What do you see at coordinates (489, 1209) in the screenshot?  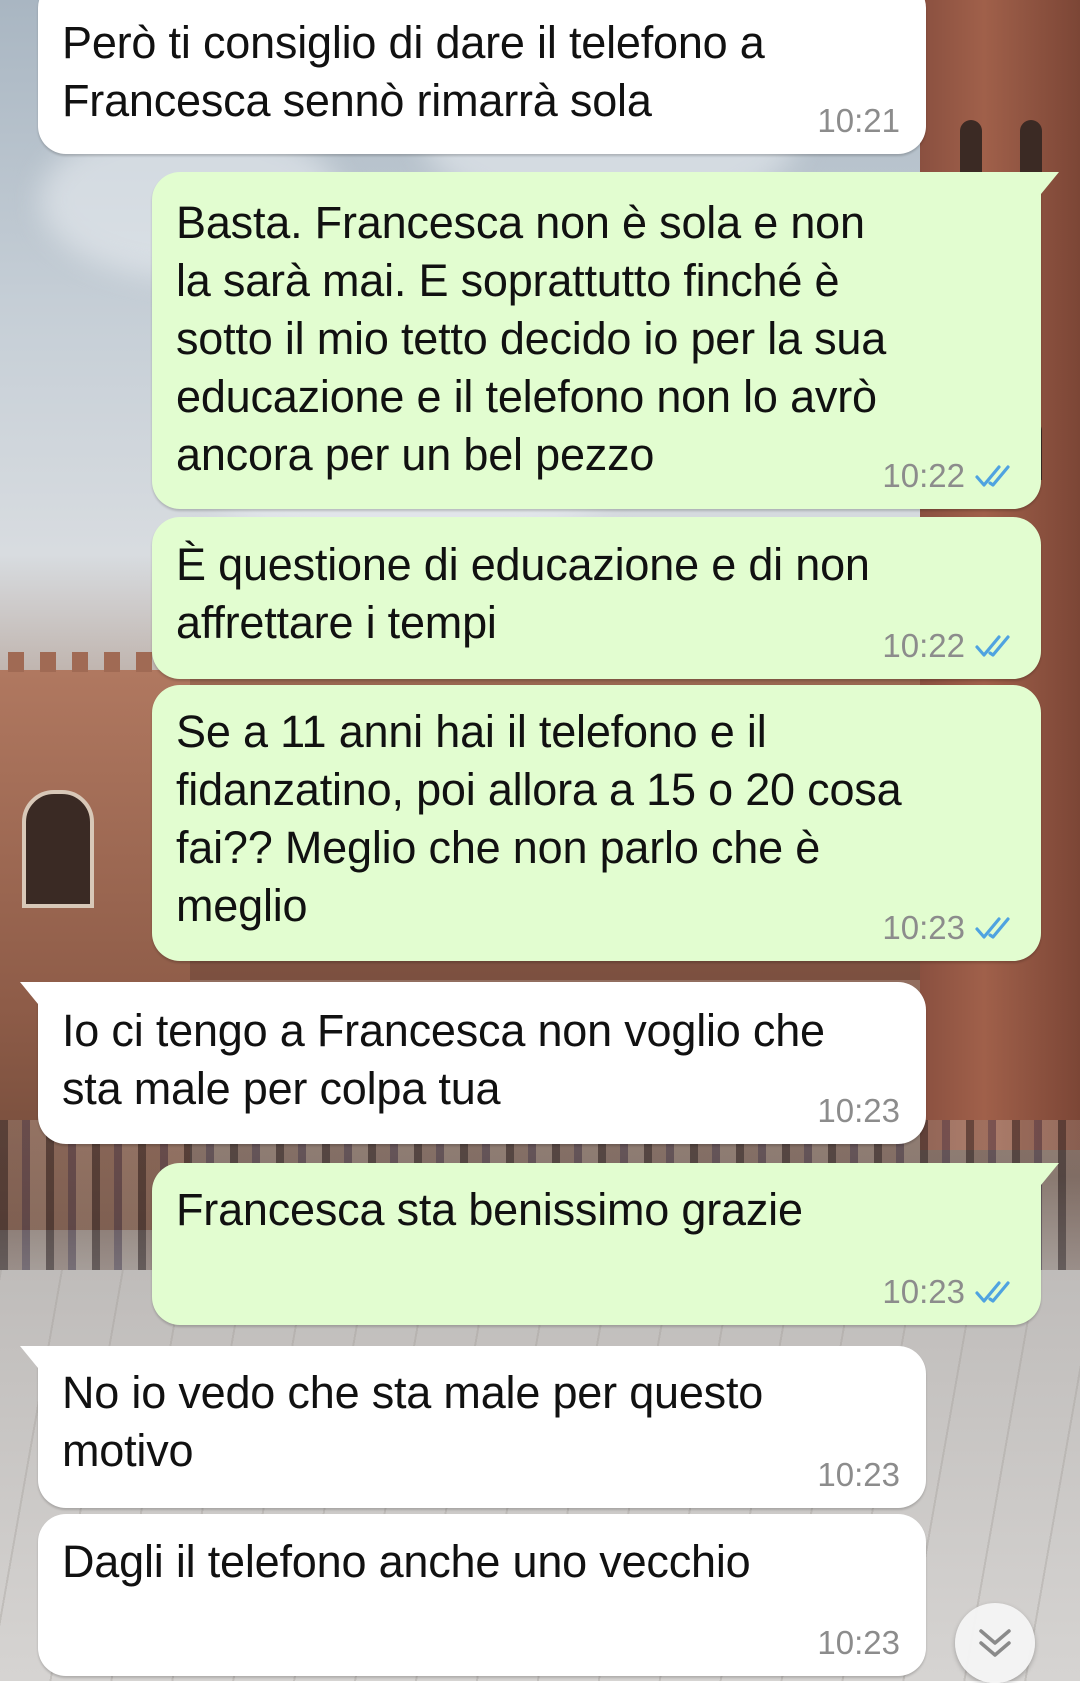 I see `message-text: Francesca sta benissimo grazie` at bounding box center [489, 1209].